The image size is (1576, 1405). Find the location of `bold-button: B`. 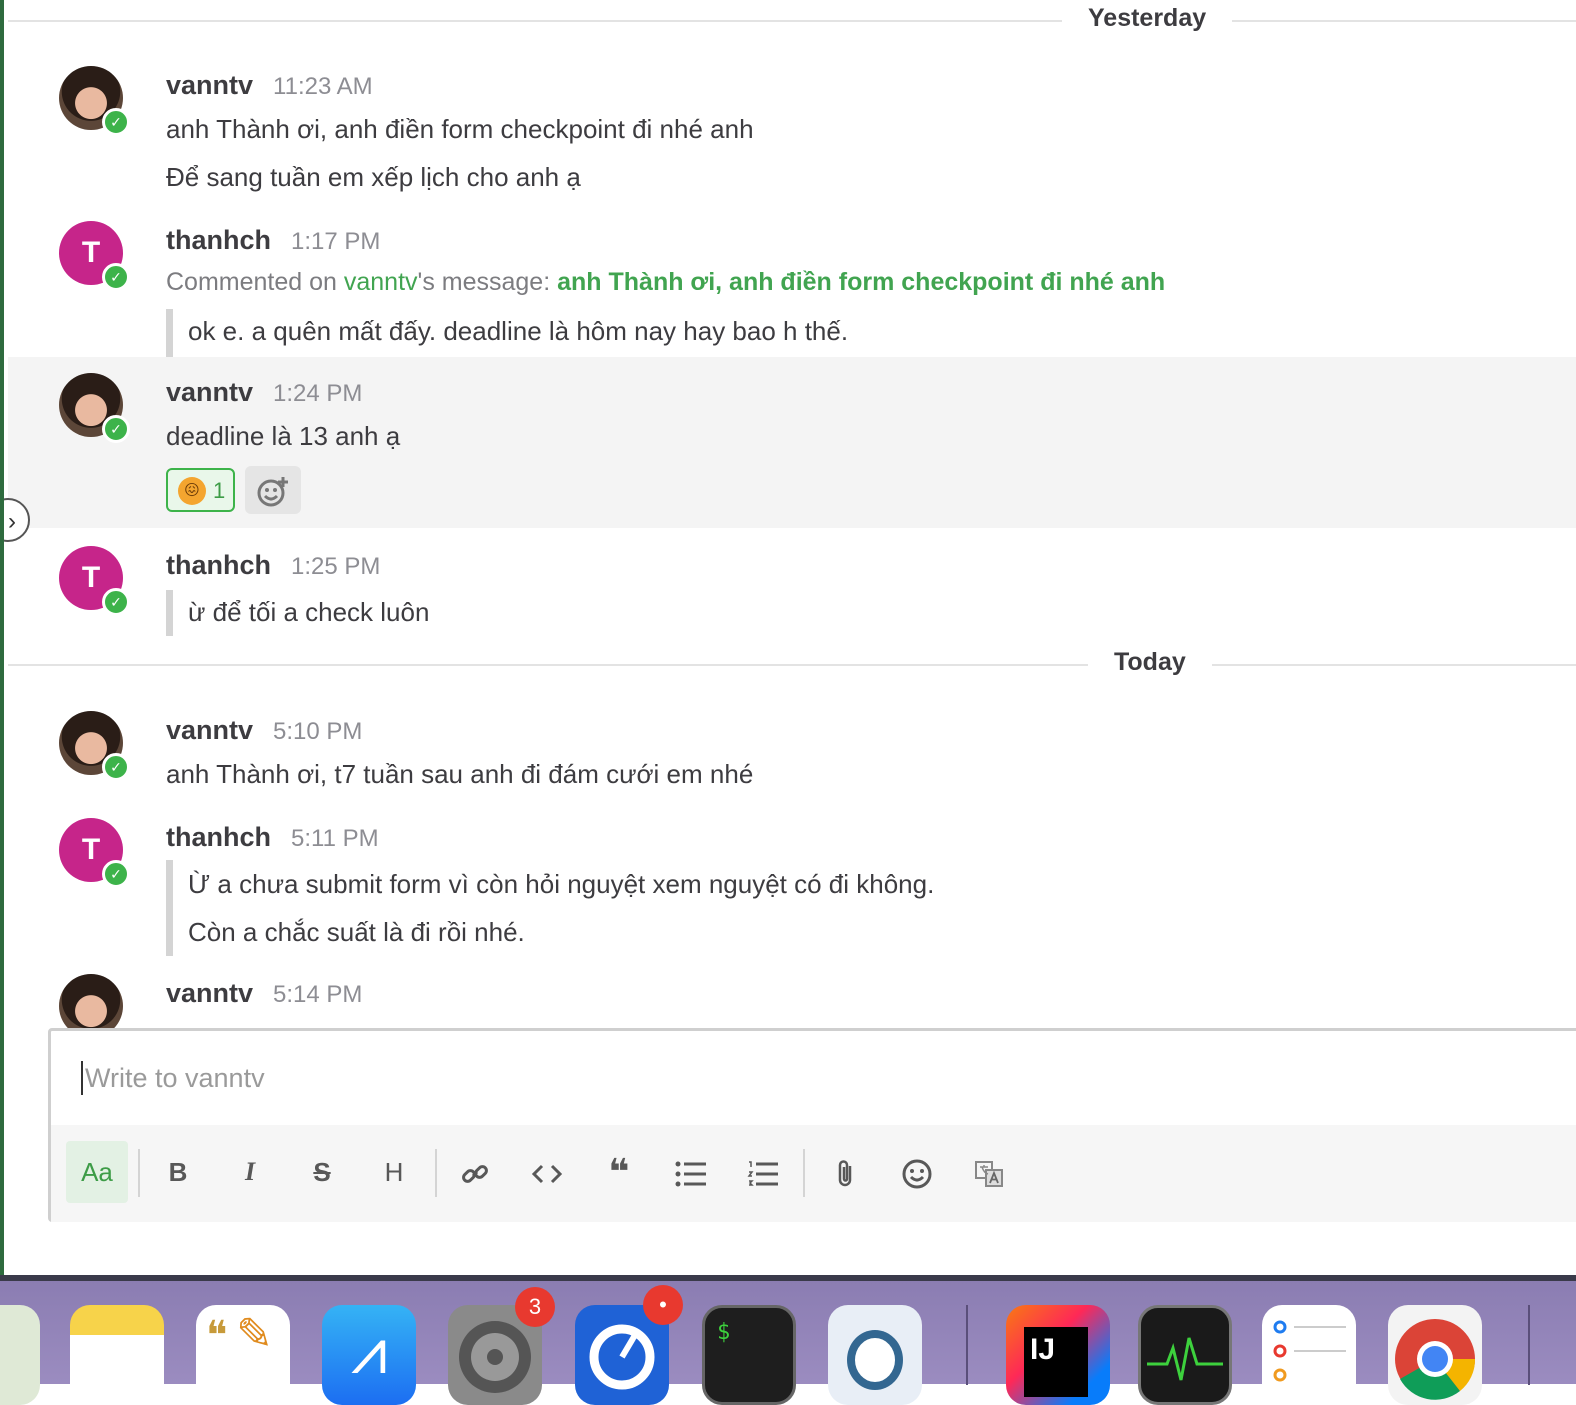

bold-button: B is located at coordinates (178, 1172).